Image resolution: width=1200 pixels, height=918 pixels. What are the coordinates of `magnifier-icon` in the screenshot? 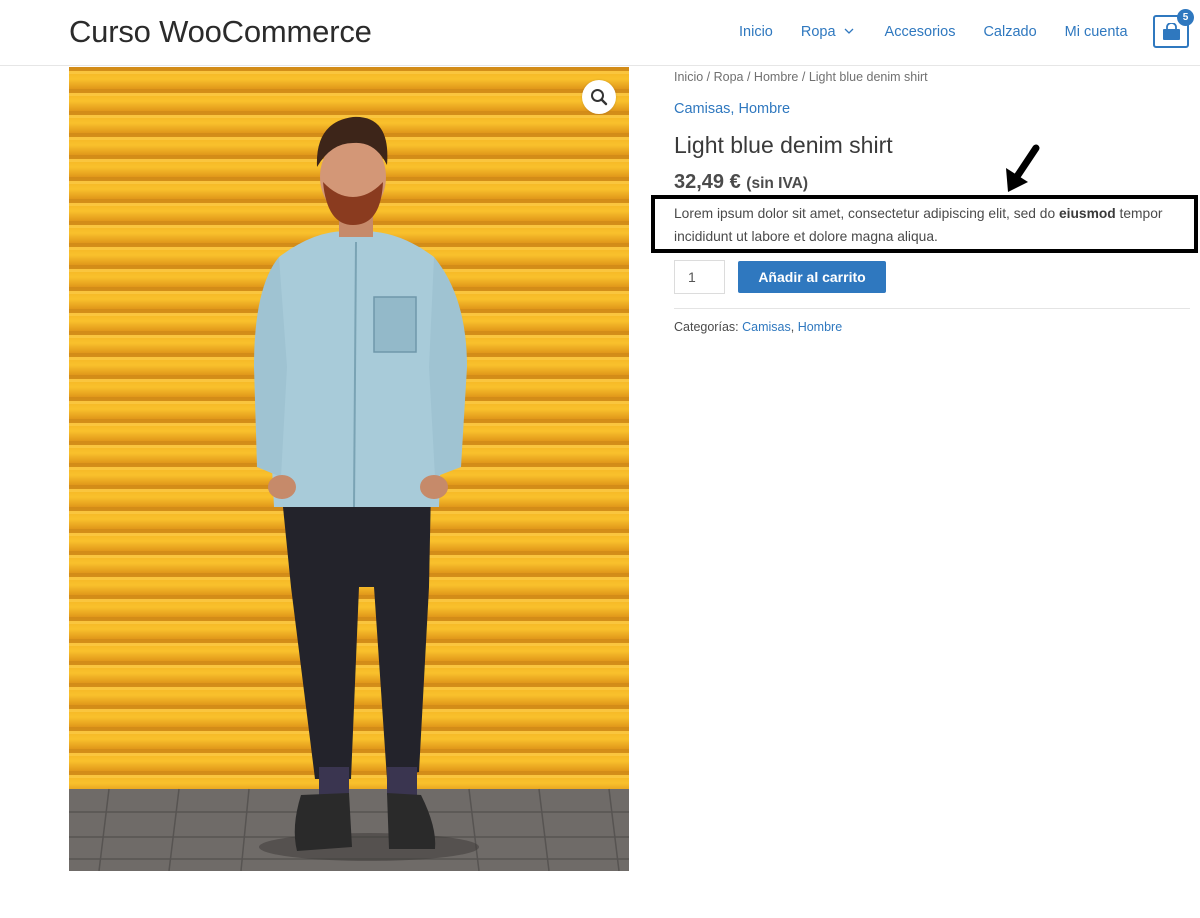 It's located at (599, 97).